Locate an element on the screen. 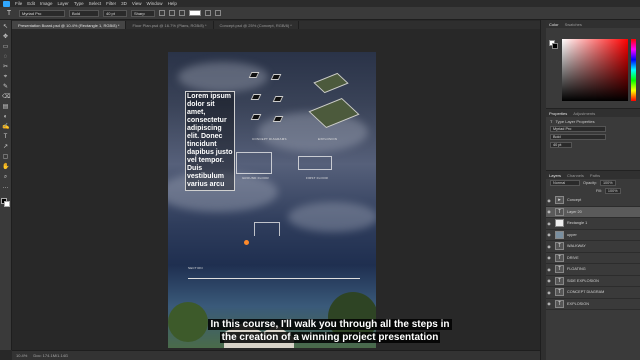  lasso-tool-icon: ◌ is located at coordinates (5, 57).